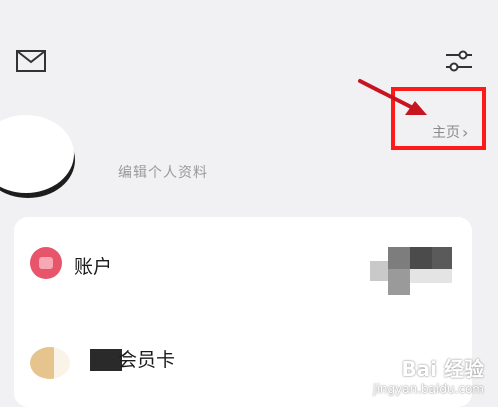 The width and height of the screenshot is (498, 407). Describe the element at coordinates (428, 389) in the screenshot. I see `watermark-url: jingyan.baidu.com` at that location.